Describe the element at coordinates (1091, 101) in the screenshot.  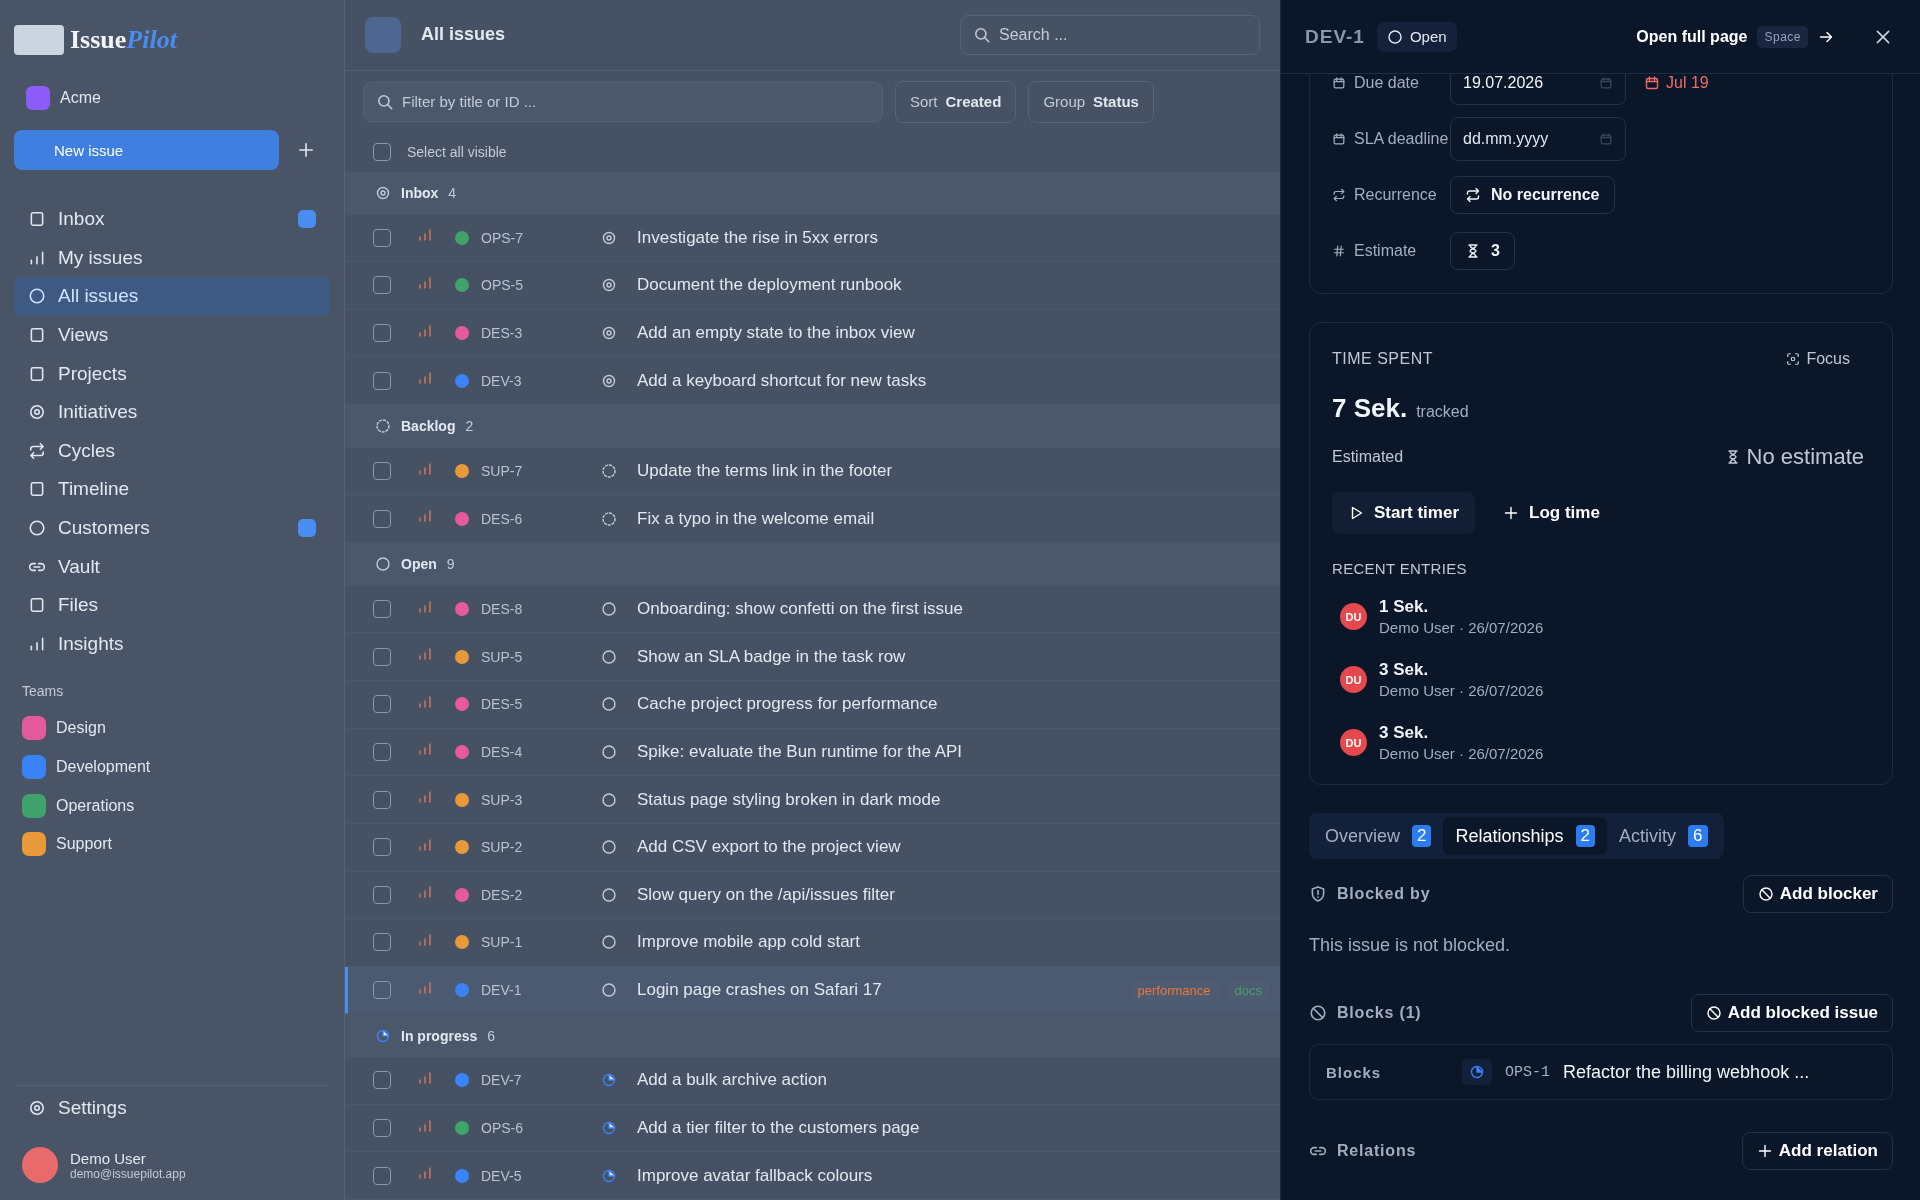
I see `group-button: Group Status` at that location.